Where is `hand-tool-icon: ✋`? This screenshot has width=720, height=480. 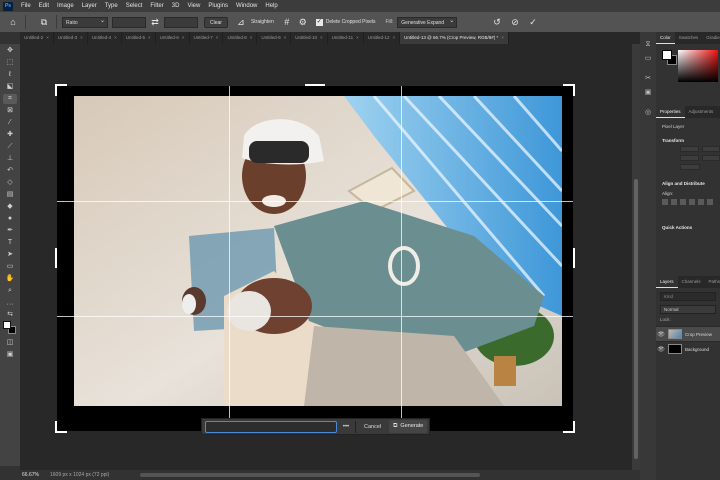
hand-tool-icon: ✋ is located at coordinates (10, 279).